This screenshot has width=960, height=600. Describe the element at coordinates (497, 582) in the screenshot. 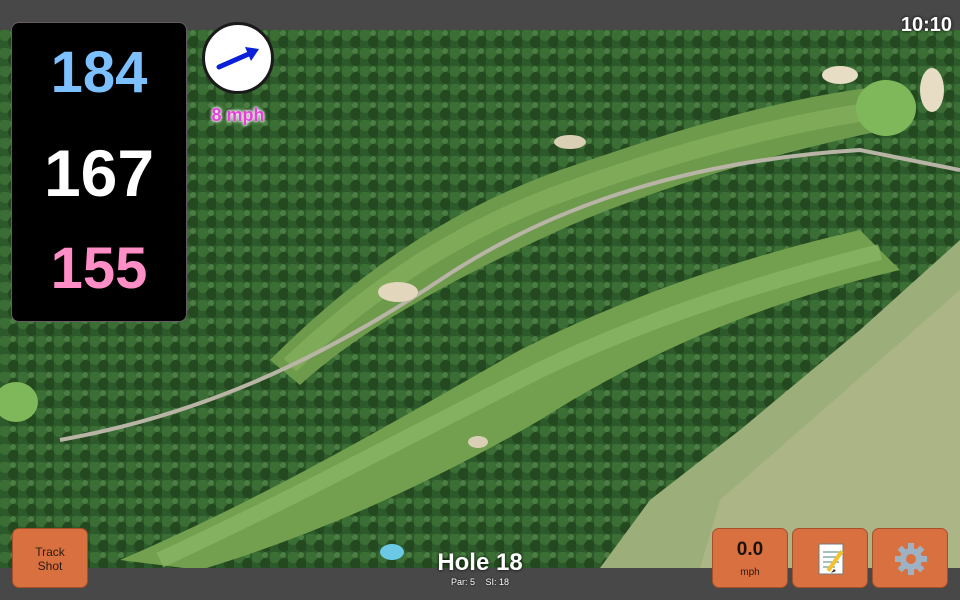

I see `stroke-index-label: SI: 18` at that location.